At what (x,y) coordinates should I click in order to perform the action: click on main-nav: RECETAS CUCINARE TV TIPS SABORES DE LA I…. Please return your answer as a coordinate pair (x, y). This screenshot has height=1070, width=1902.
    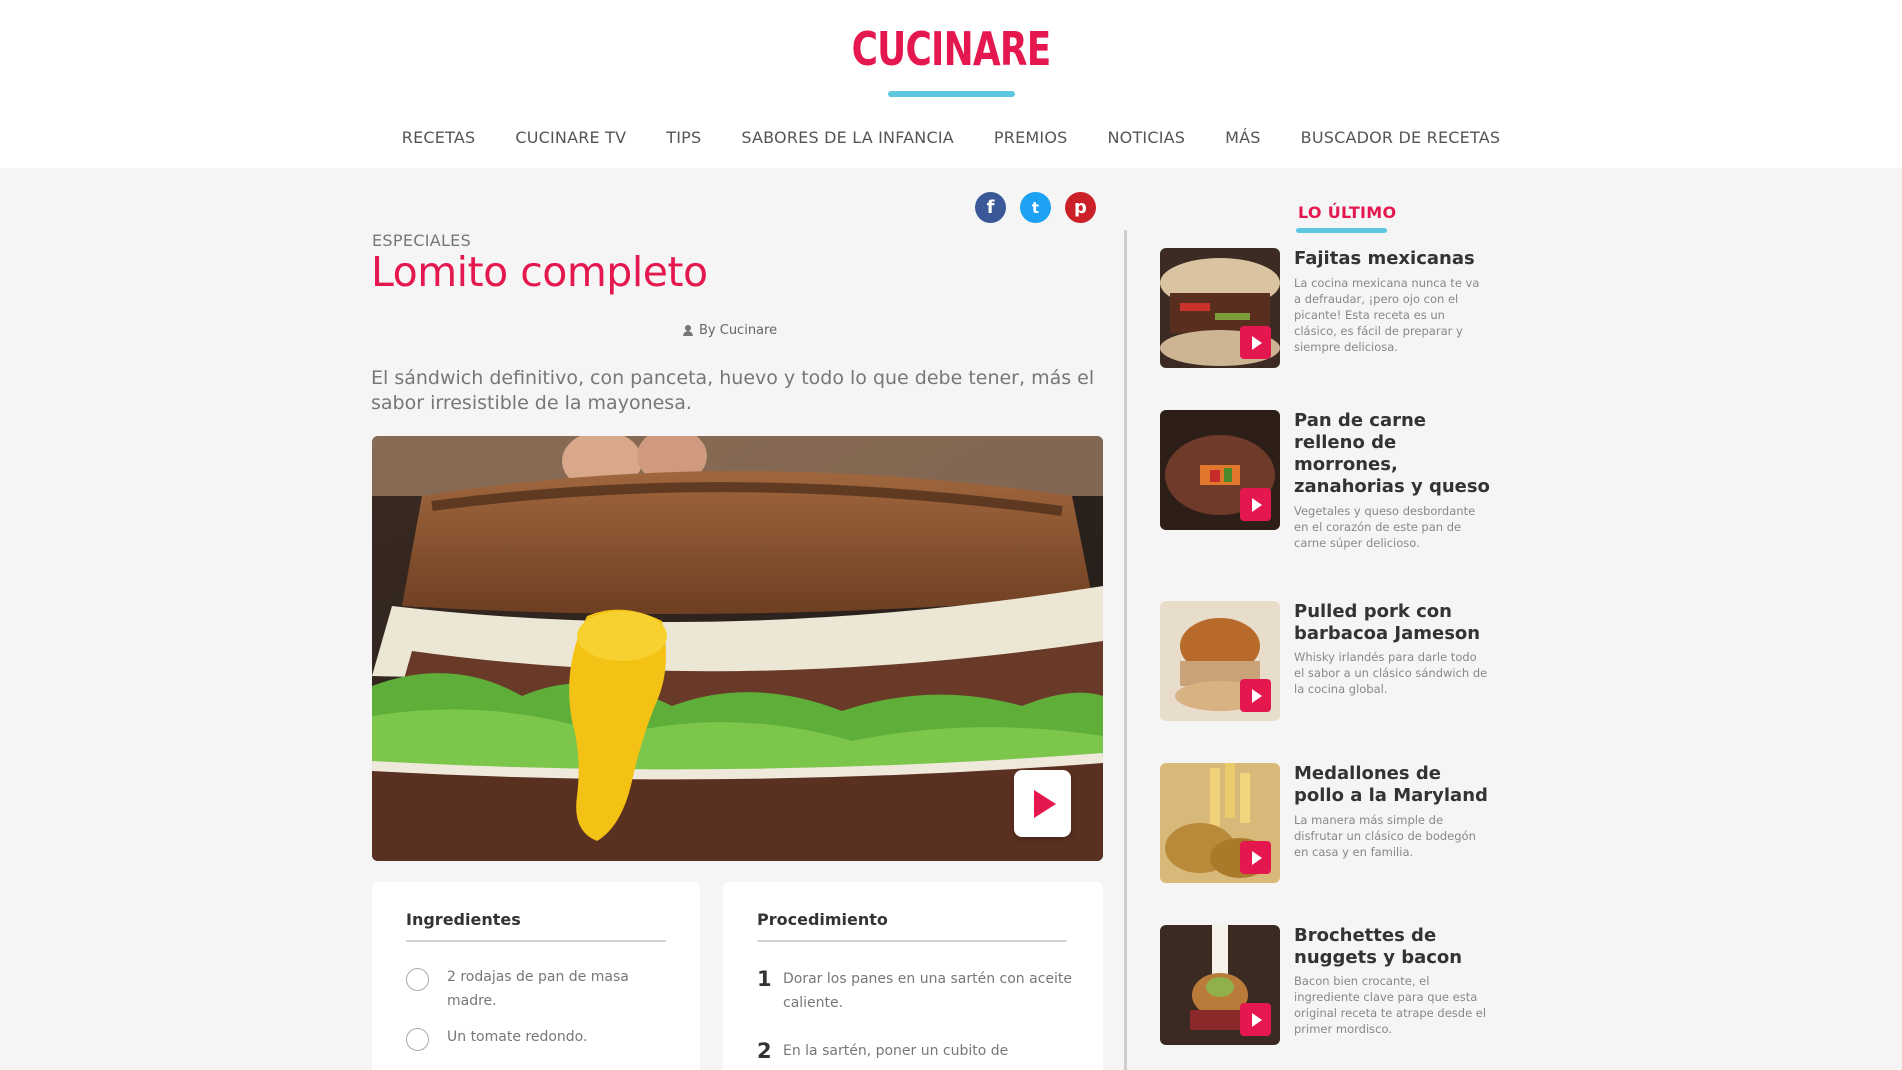
    Looking at the image, I should click on (951, 137).